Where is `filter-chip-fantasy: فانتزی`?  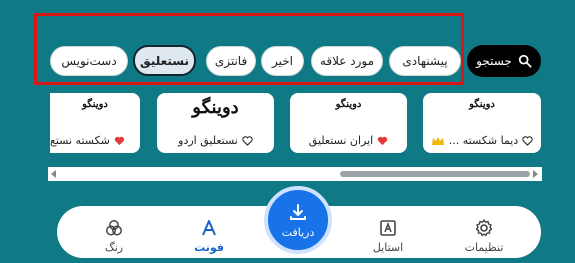 filter-chip-fantasy: فانتزی is located at coordinates (231, 61).